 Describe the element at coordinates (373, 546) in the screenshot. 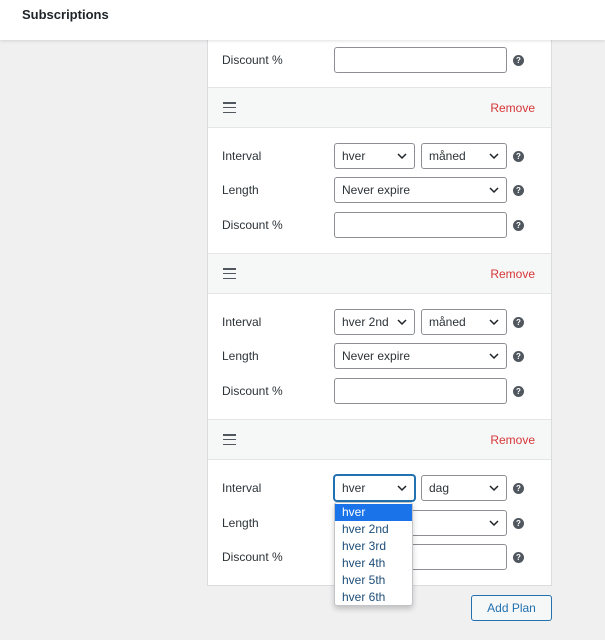

I see `dropdown-option: hver 3rd` at that location.